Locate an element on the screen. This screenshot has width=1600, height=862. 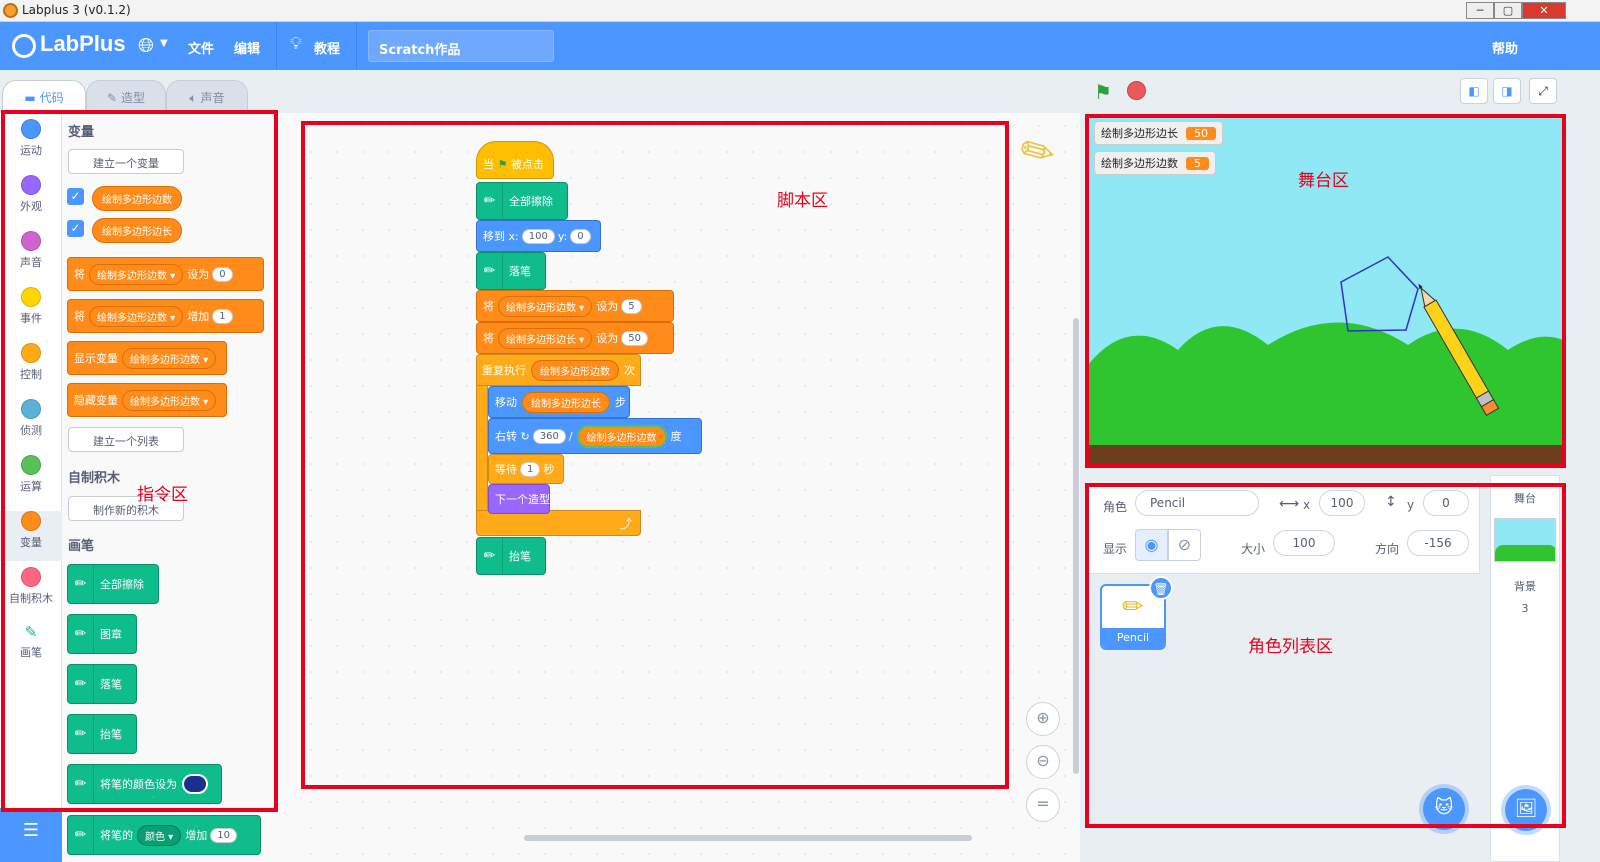
block-show-variable: 显示变量 绘制多边形边数 ▾ is located at coordinates (147, 358).